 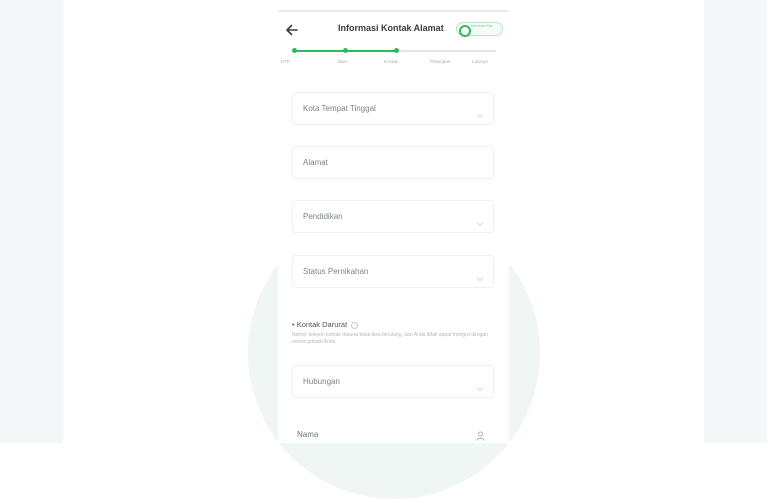 I want to click on info-toggle: Informasi Kita, so click(x=479, y=29).